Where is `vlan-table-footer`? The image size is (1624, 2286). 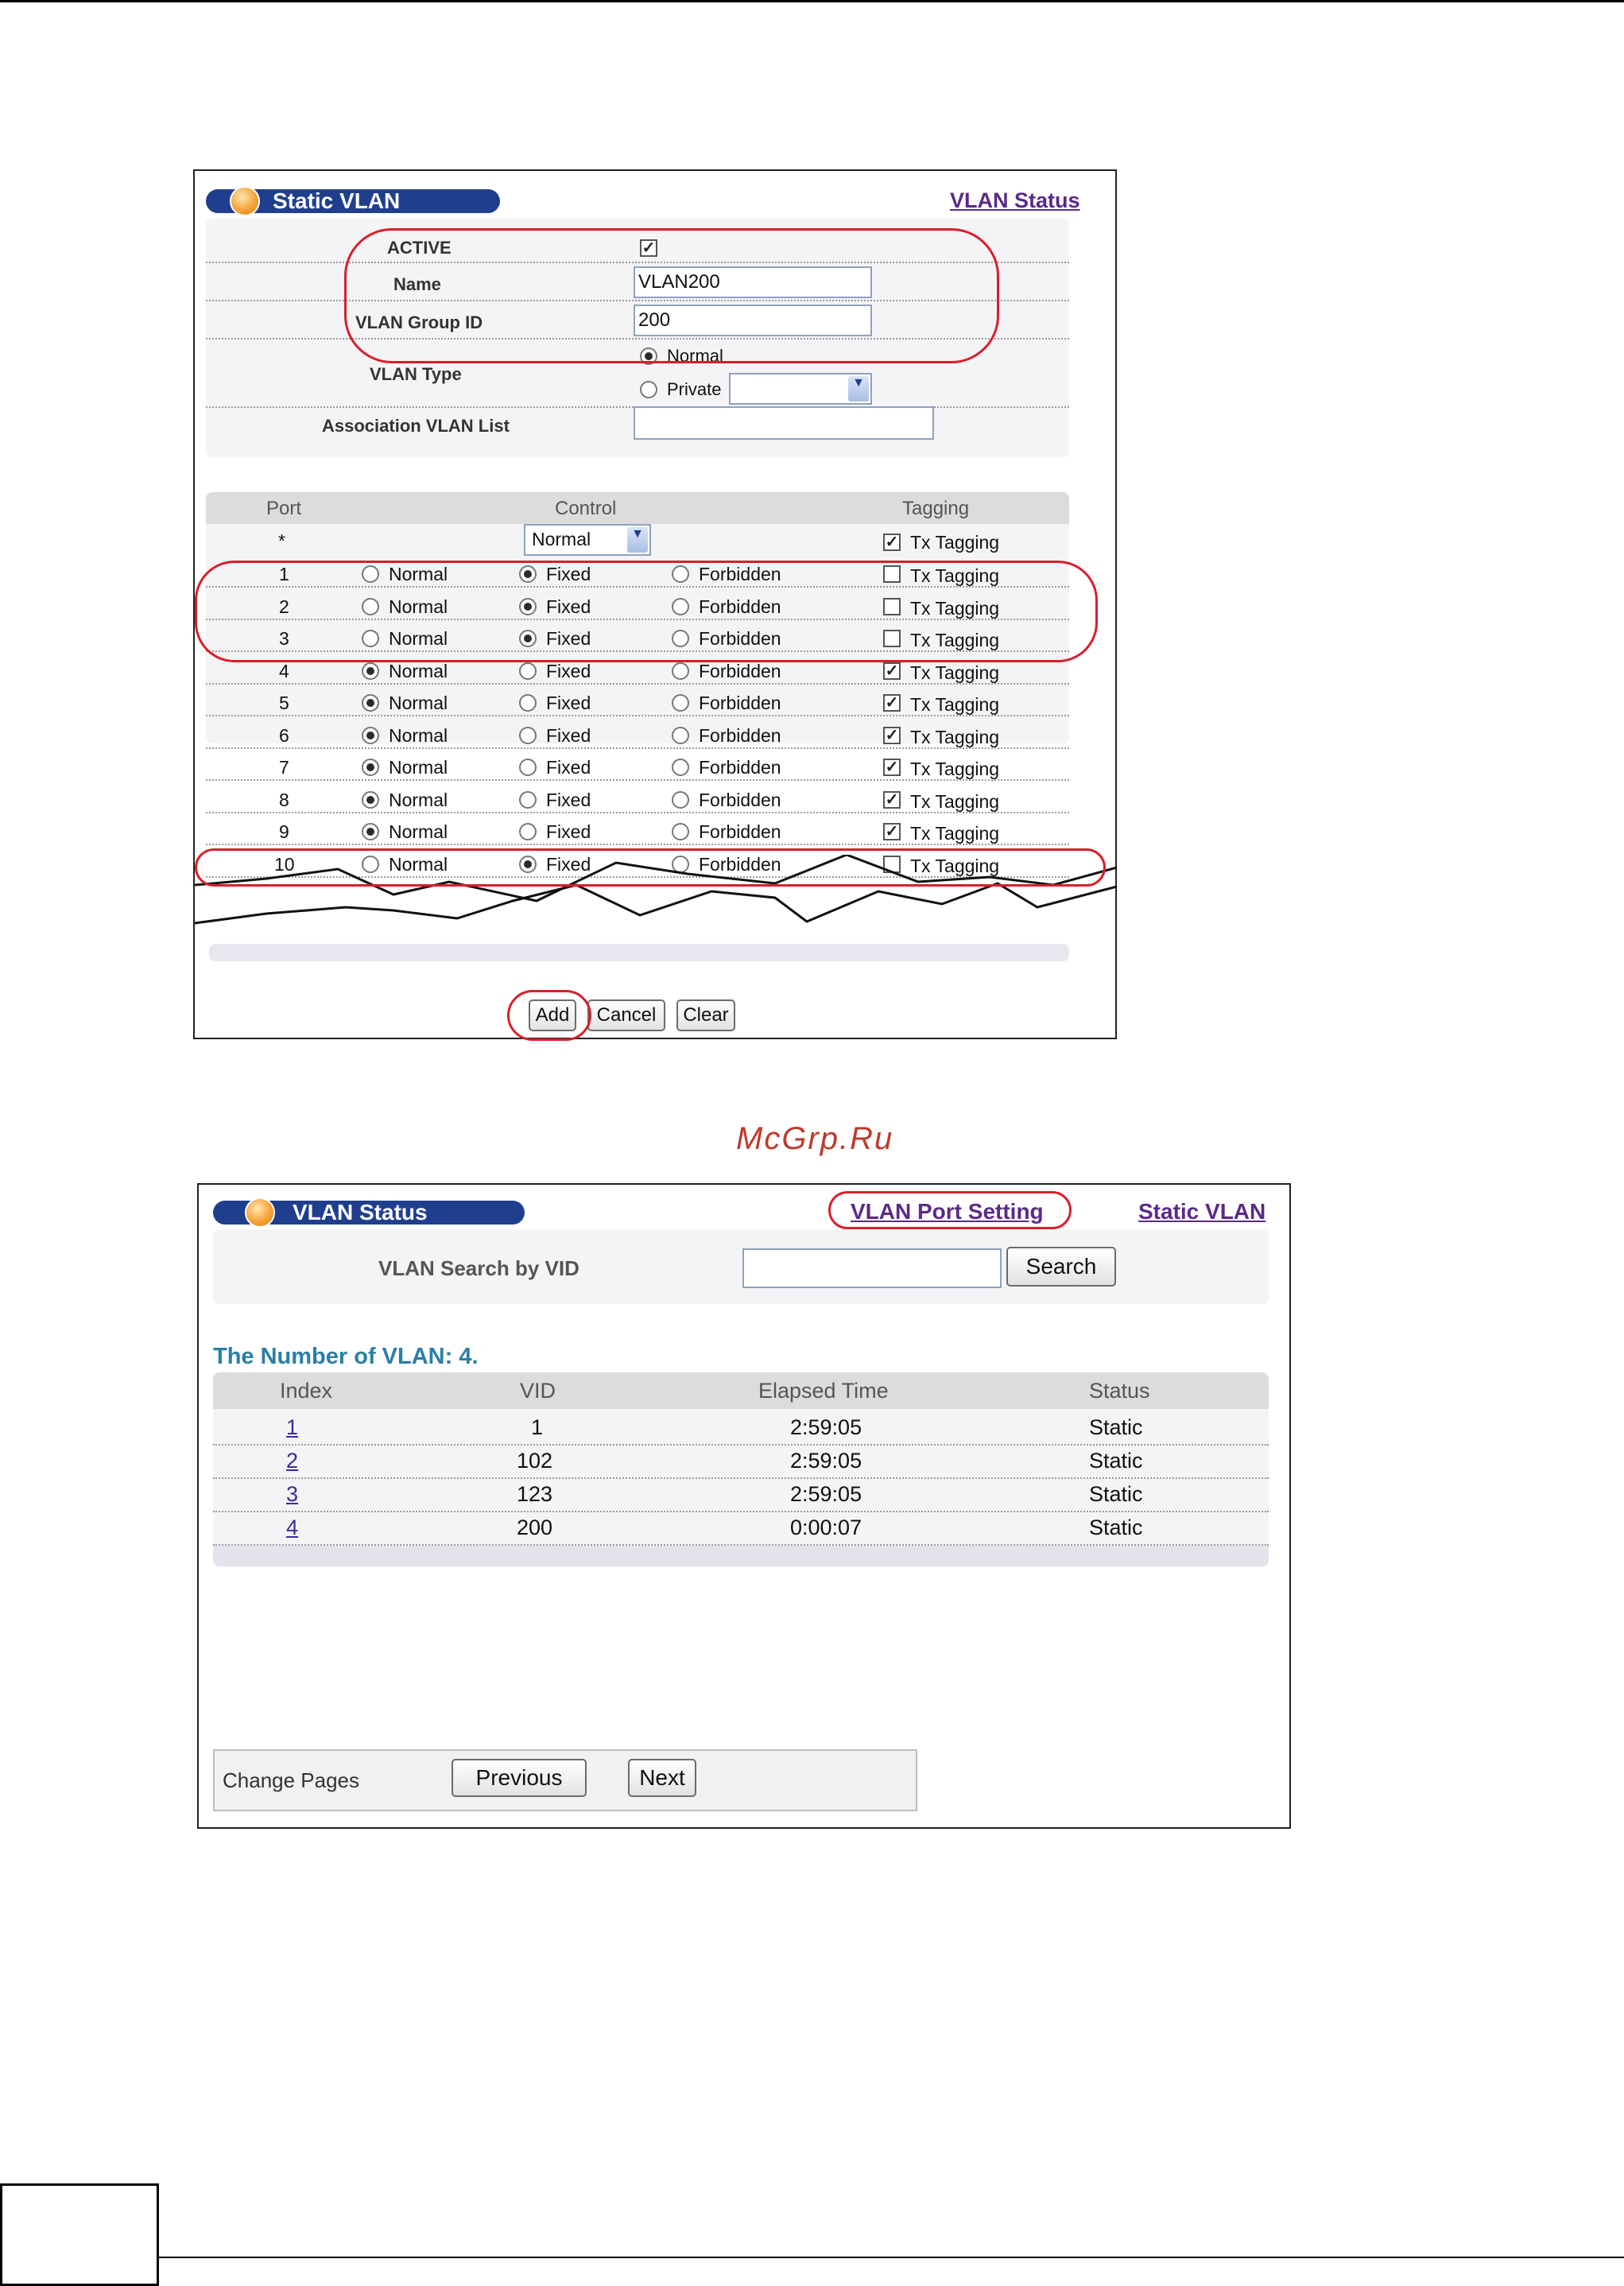
vlan-table-footer is located at coordinates (741, 1556).